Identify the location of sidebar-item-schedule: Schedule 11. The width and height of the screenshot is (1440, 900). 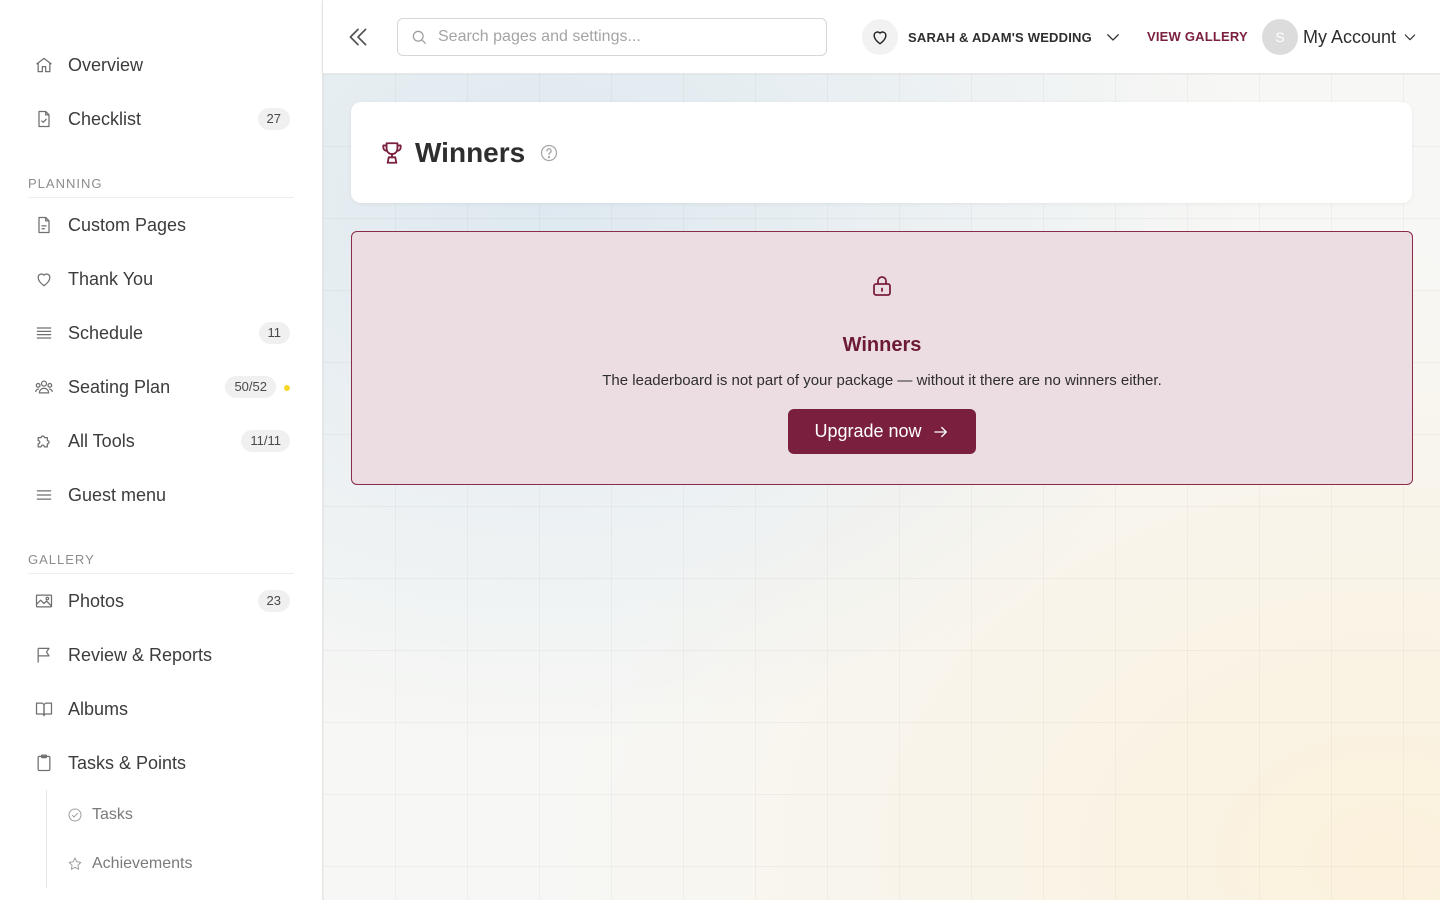
(161, 333).